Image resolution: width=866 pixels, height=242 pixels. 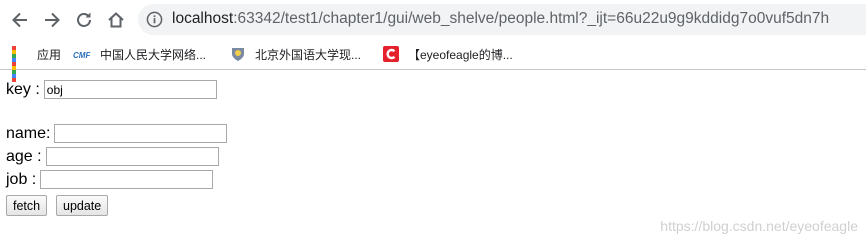 I want to click on home-button, so click(x=116, y=20).